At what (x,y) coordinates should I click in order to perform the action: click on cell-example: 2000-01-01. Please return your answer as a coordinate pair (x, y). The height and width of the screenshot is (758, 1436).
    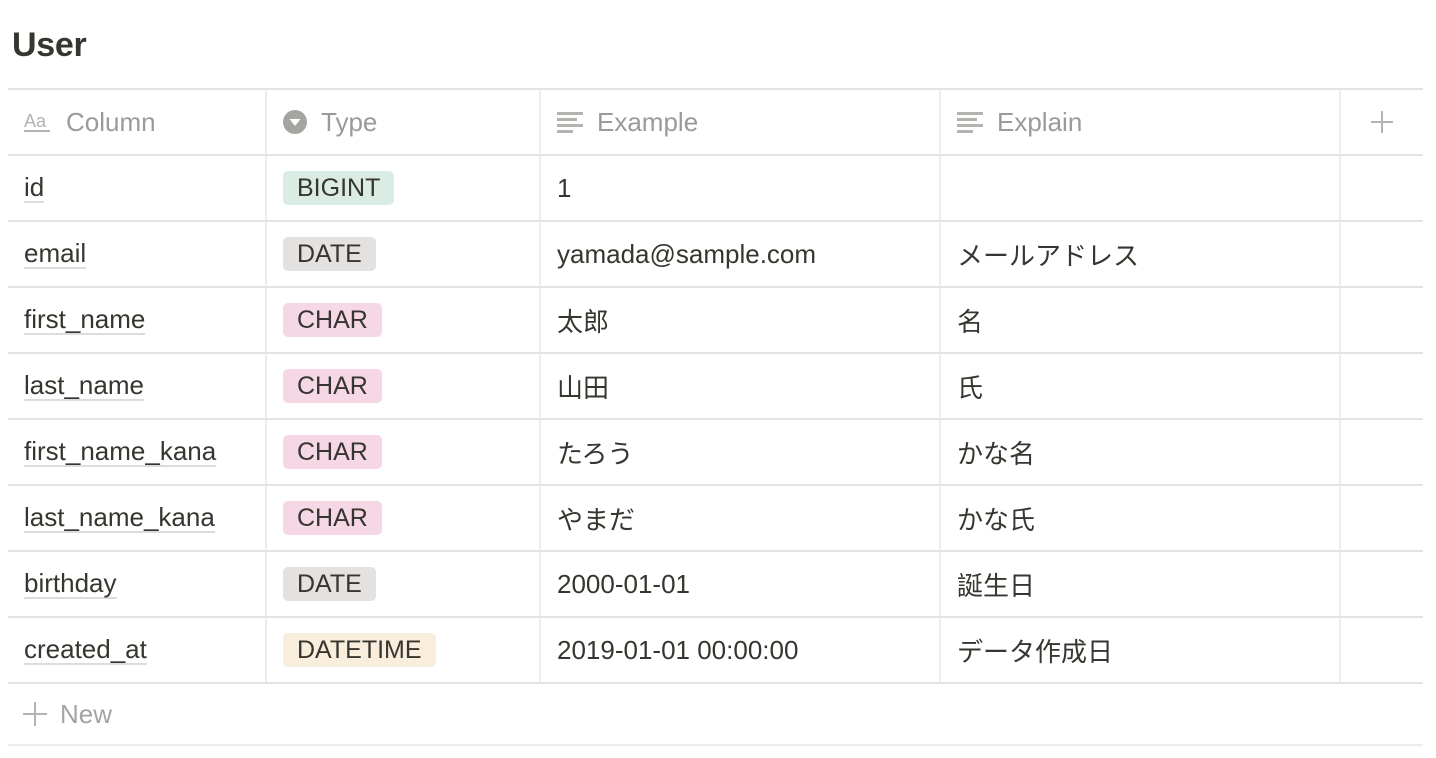
    Looking at the image, I should click on (741, 584).